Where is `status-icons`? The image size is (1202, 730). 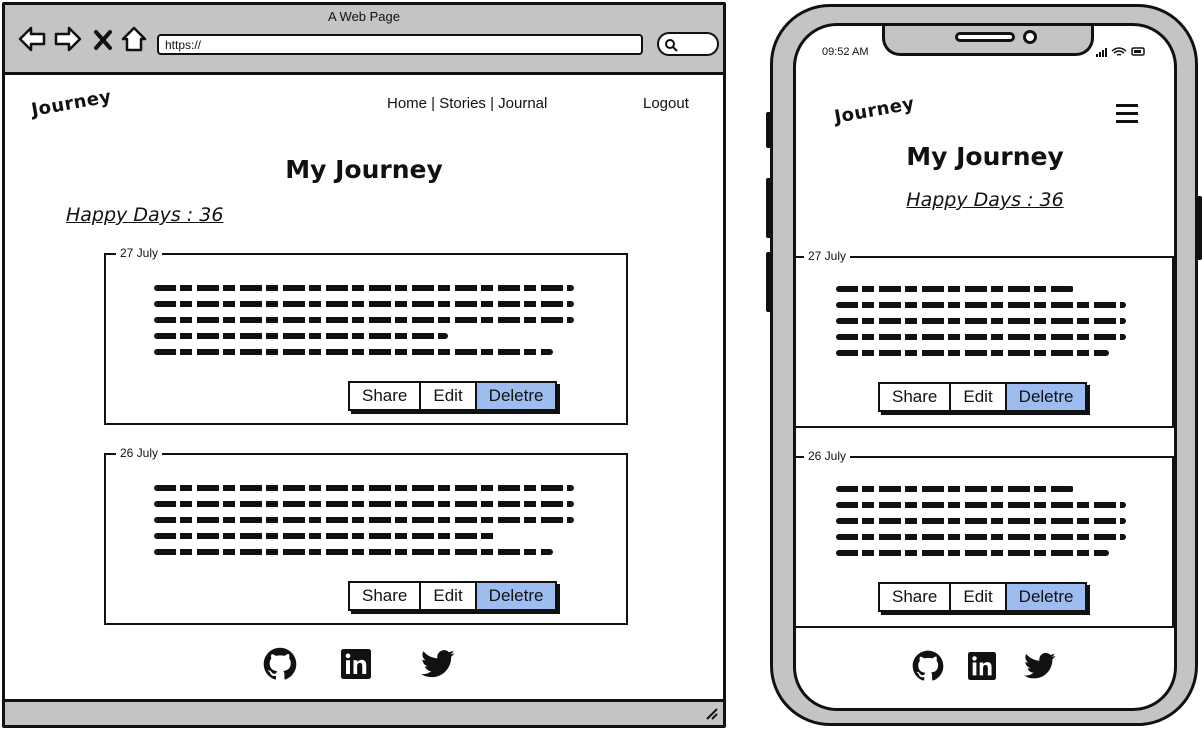
status-icons is located at coordinates (1120, 52).